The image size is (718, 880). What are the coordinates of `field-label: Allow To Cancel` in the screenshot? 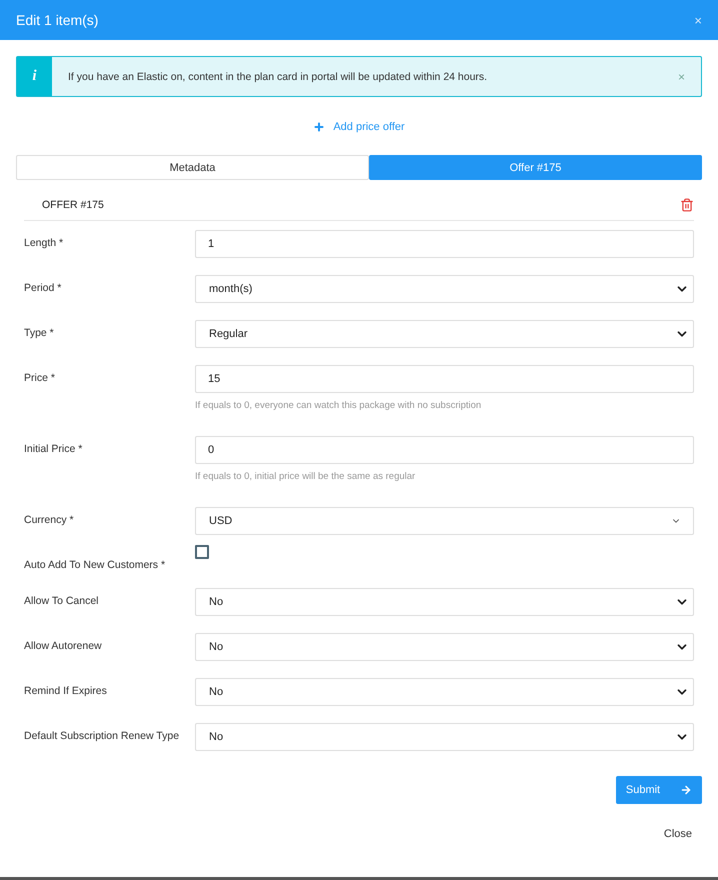 It's located at (62, 601).